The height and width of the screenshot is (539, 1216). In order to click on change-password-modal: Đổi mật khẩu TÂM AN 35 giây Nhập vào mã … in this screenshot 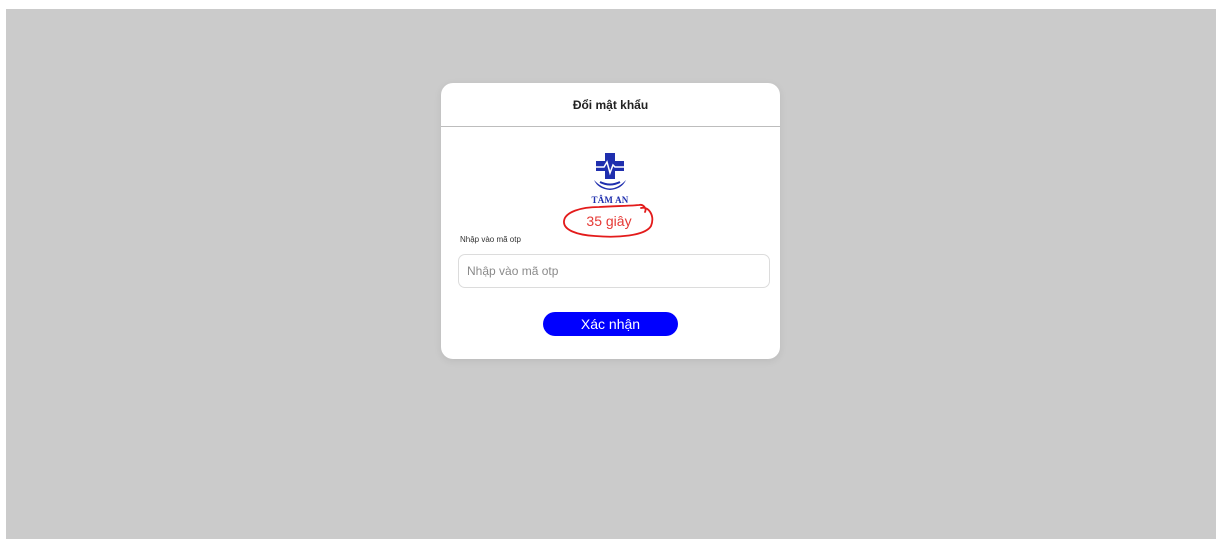, I will do `click(610, 221)`.